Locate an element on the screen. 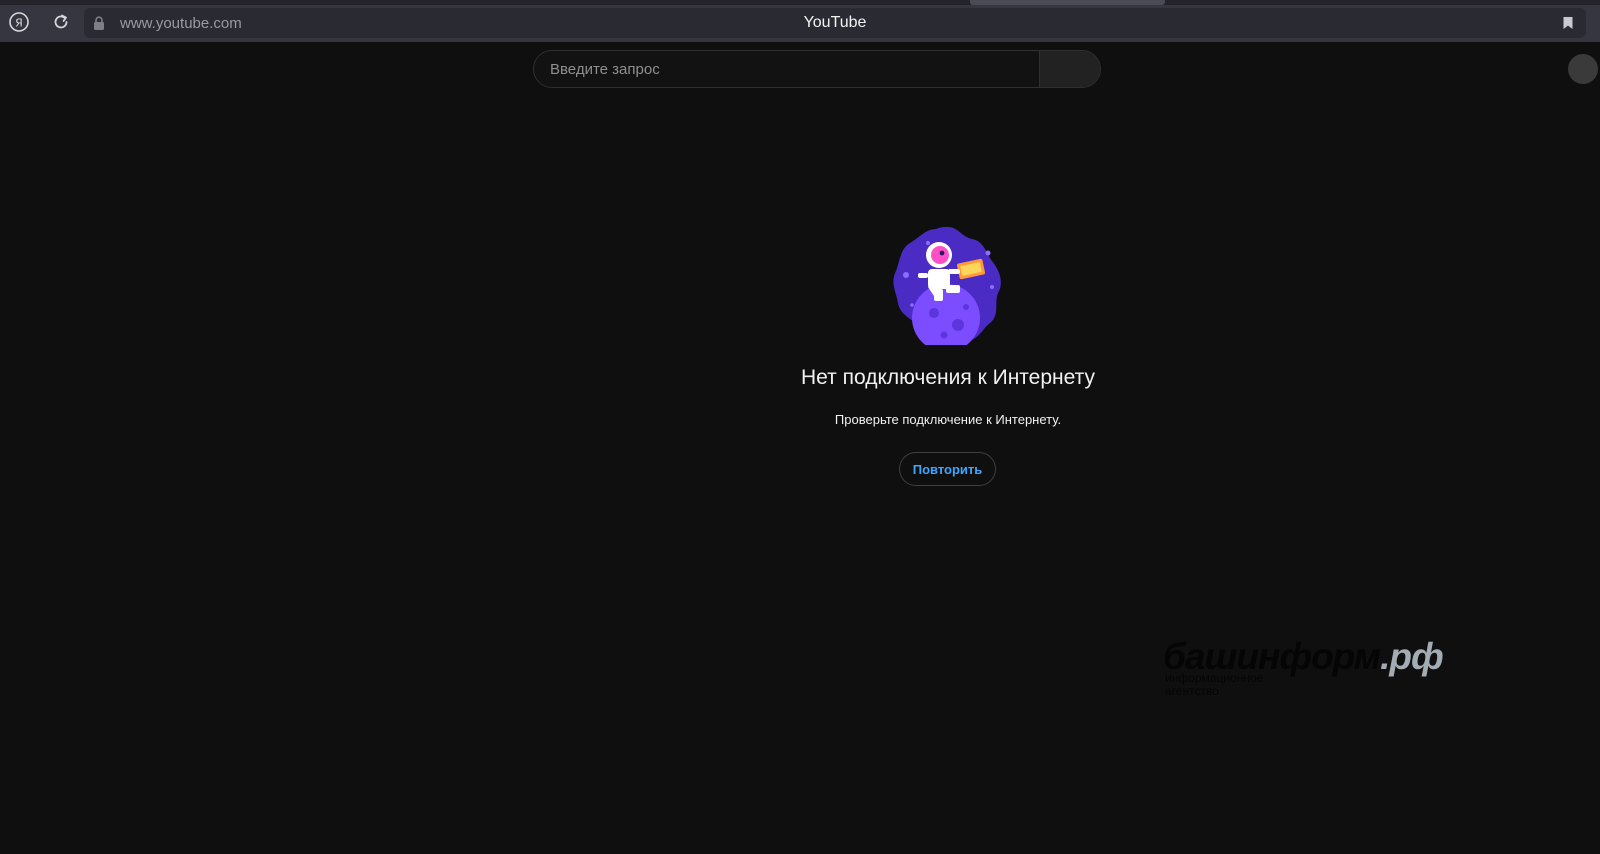  bookmark-icon is located at coordinates (1568, 23).